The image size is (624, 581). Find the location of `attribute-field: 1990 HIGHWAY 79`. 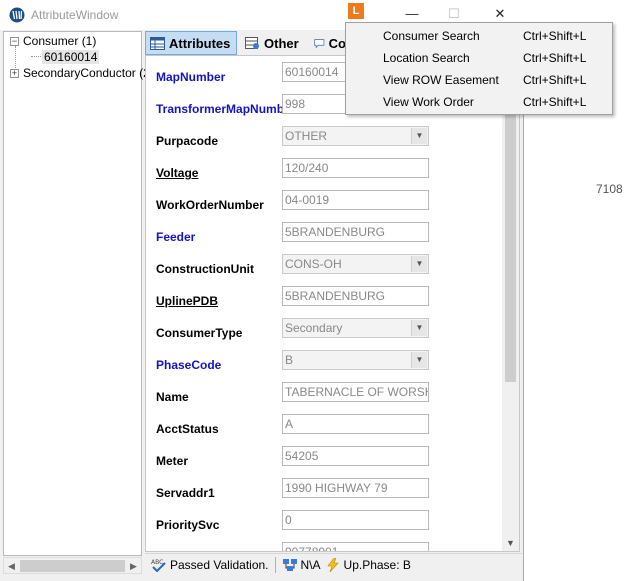

attribute-field: 1990 HIGHWAY 79 is located at coordinates (355, 488).